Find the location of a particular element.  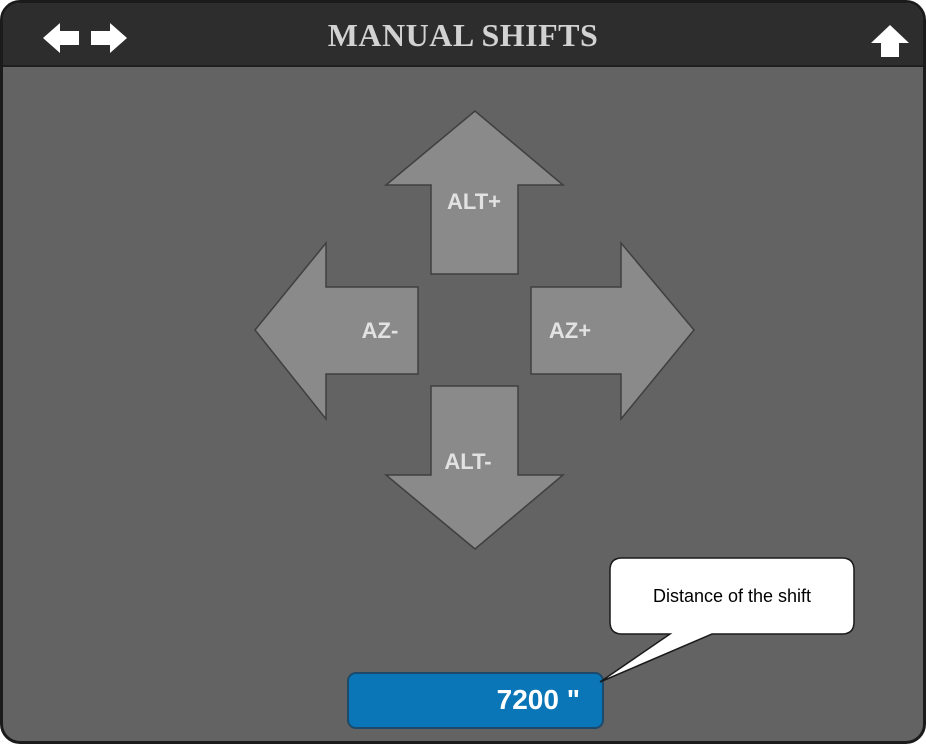

alt-minus-label: ALT- is located at coordinates (467, 461).